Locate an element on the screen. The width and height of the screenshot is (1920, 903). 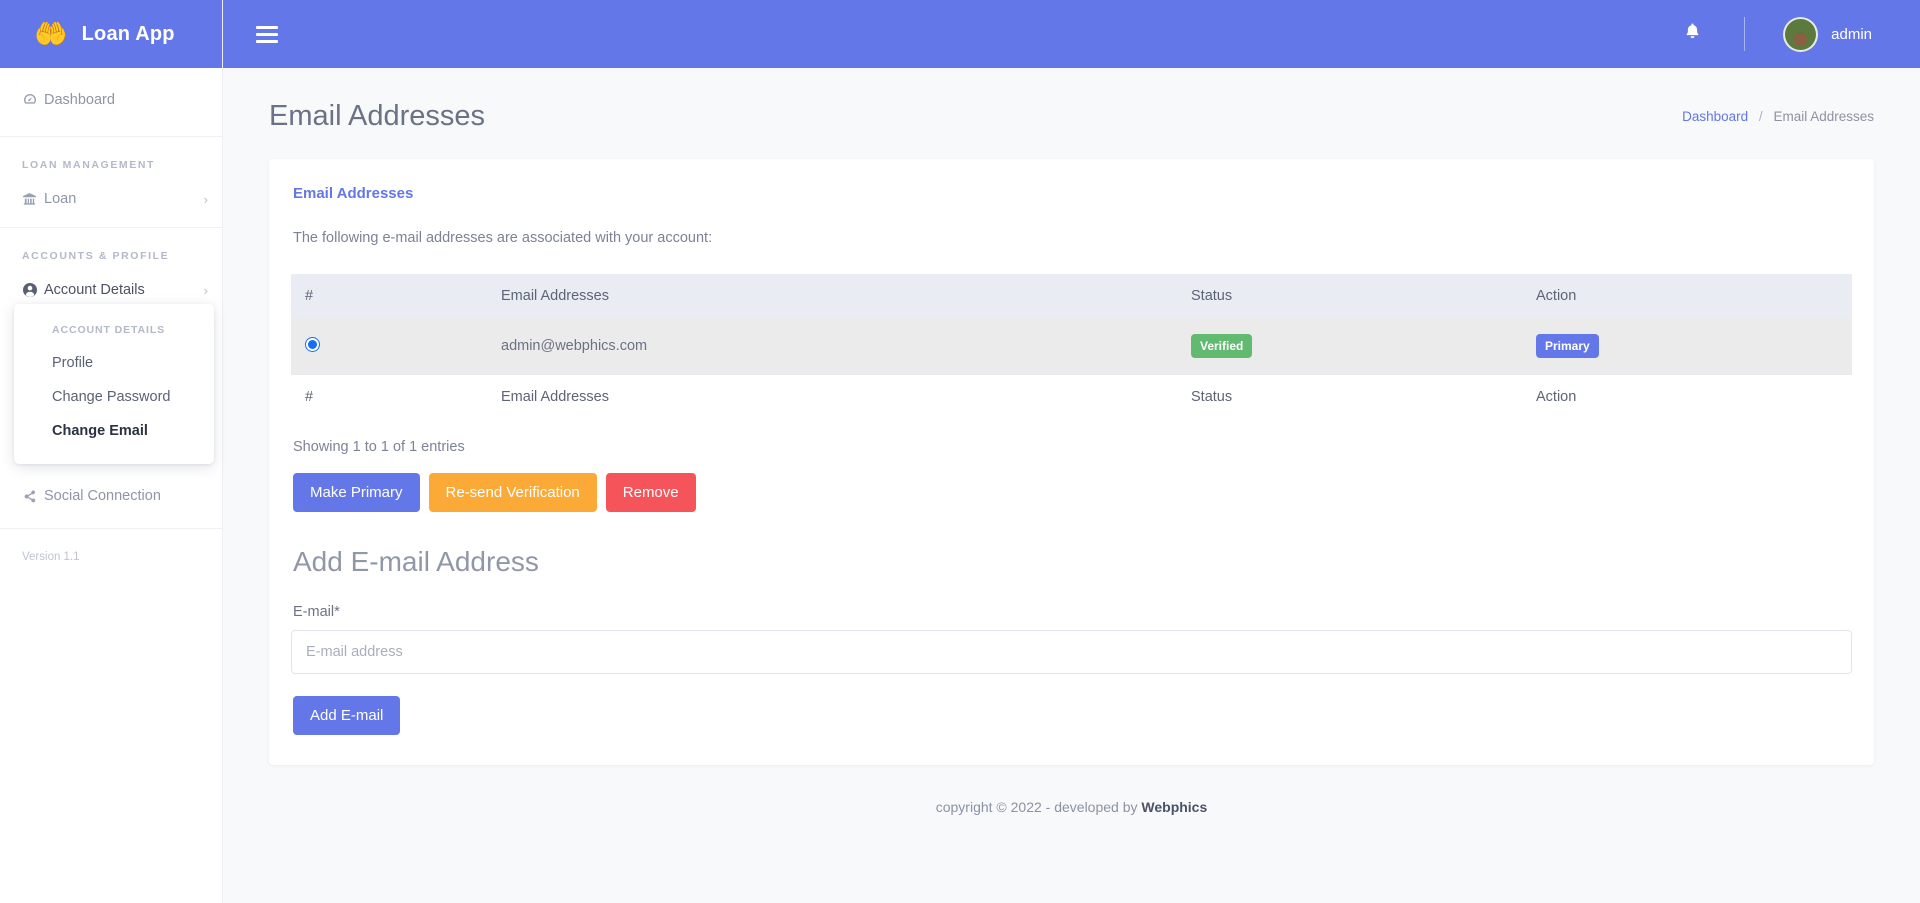
add-email-action: Add E-mail is located at coordinates (1071, 704).